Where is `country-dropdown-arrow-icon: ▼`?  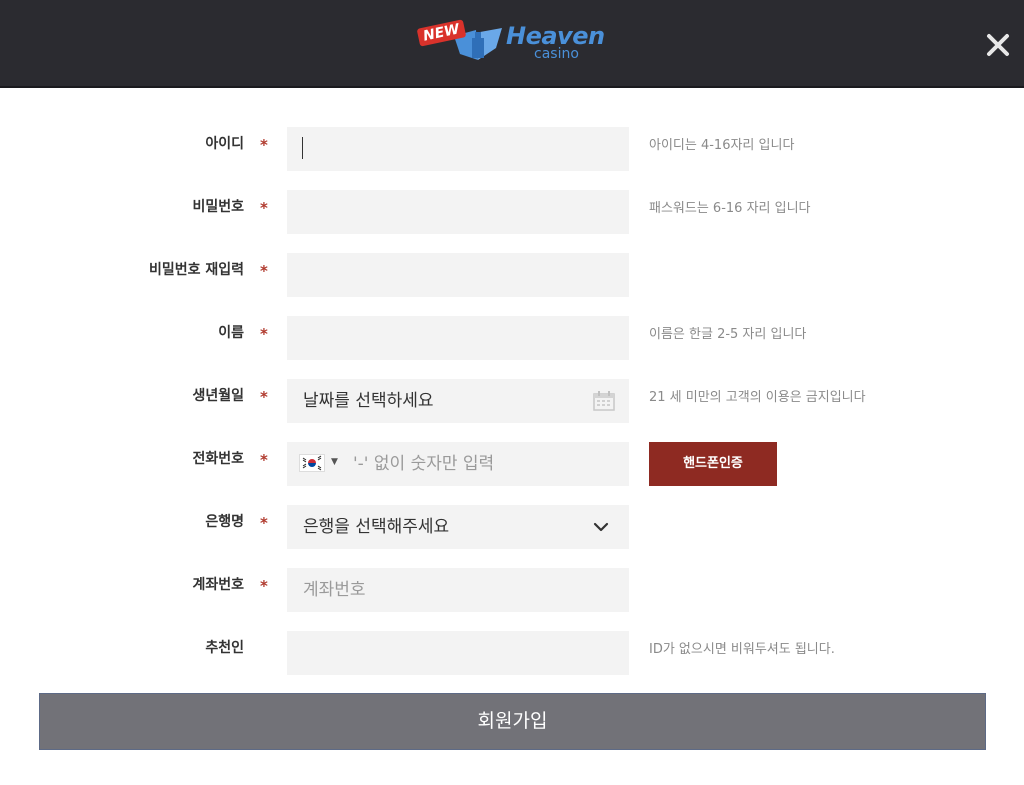
country-dropdown-arrow-icon: ▼ is located at coordinates (334, 462).